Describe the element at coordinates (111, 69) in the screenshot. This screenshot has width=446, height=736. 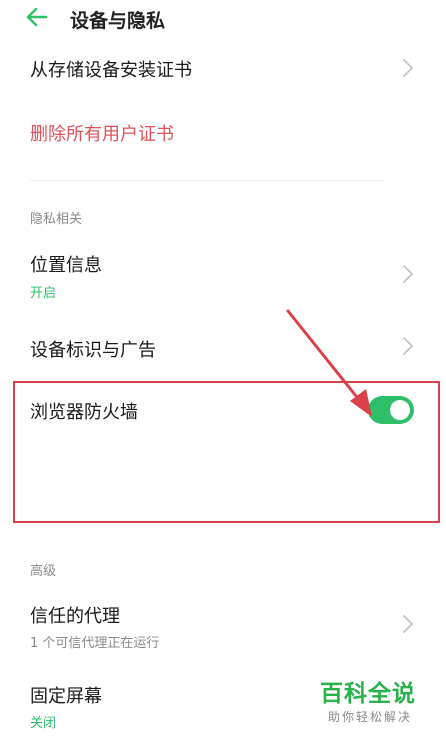
I see `install-cert-item: 从存储设备安装证书` at that location.